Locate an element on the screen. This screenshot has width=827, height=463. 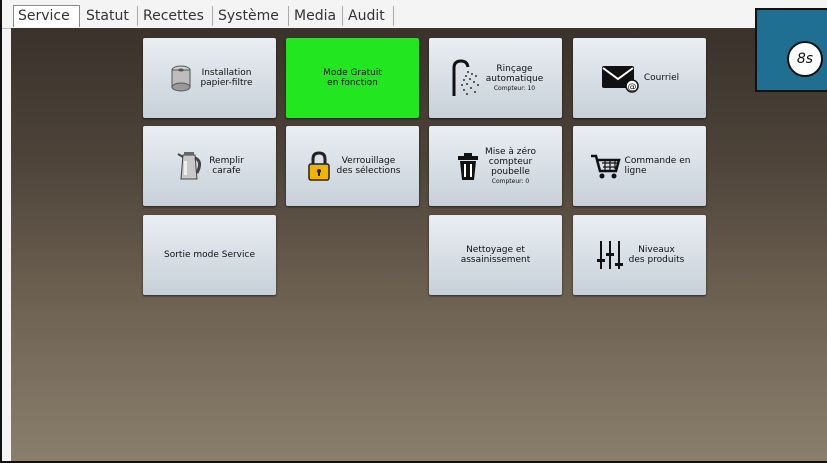
verrouillage-label-1: Verrouillage is located at coordinates (368, 161).